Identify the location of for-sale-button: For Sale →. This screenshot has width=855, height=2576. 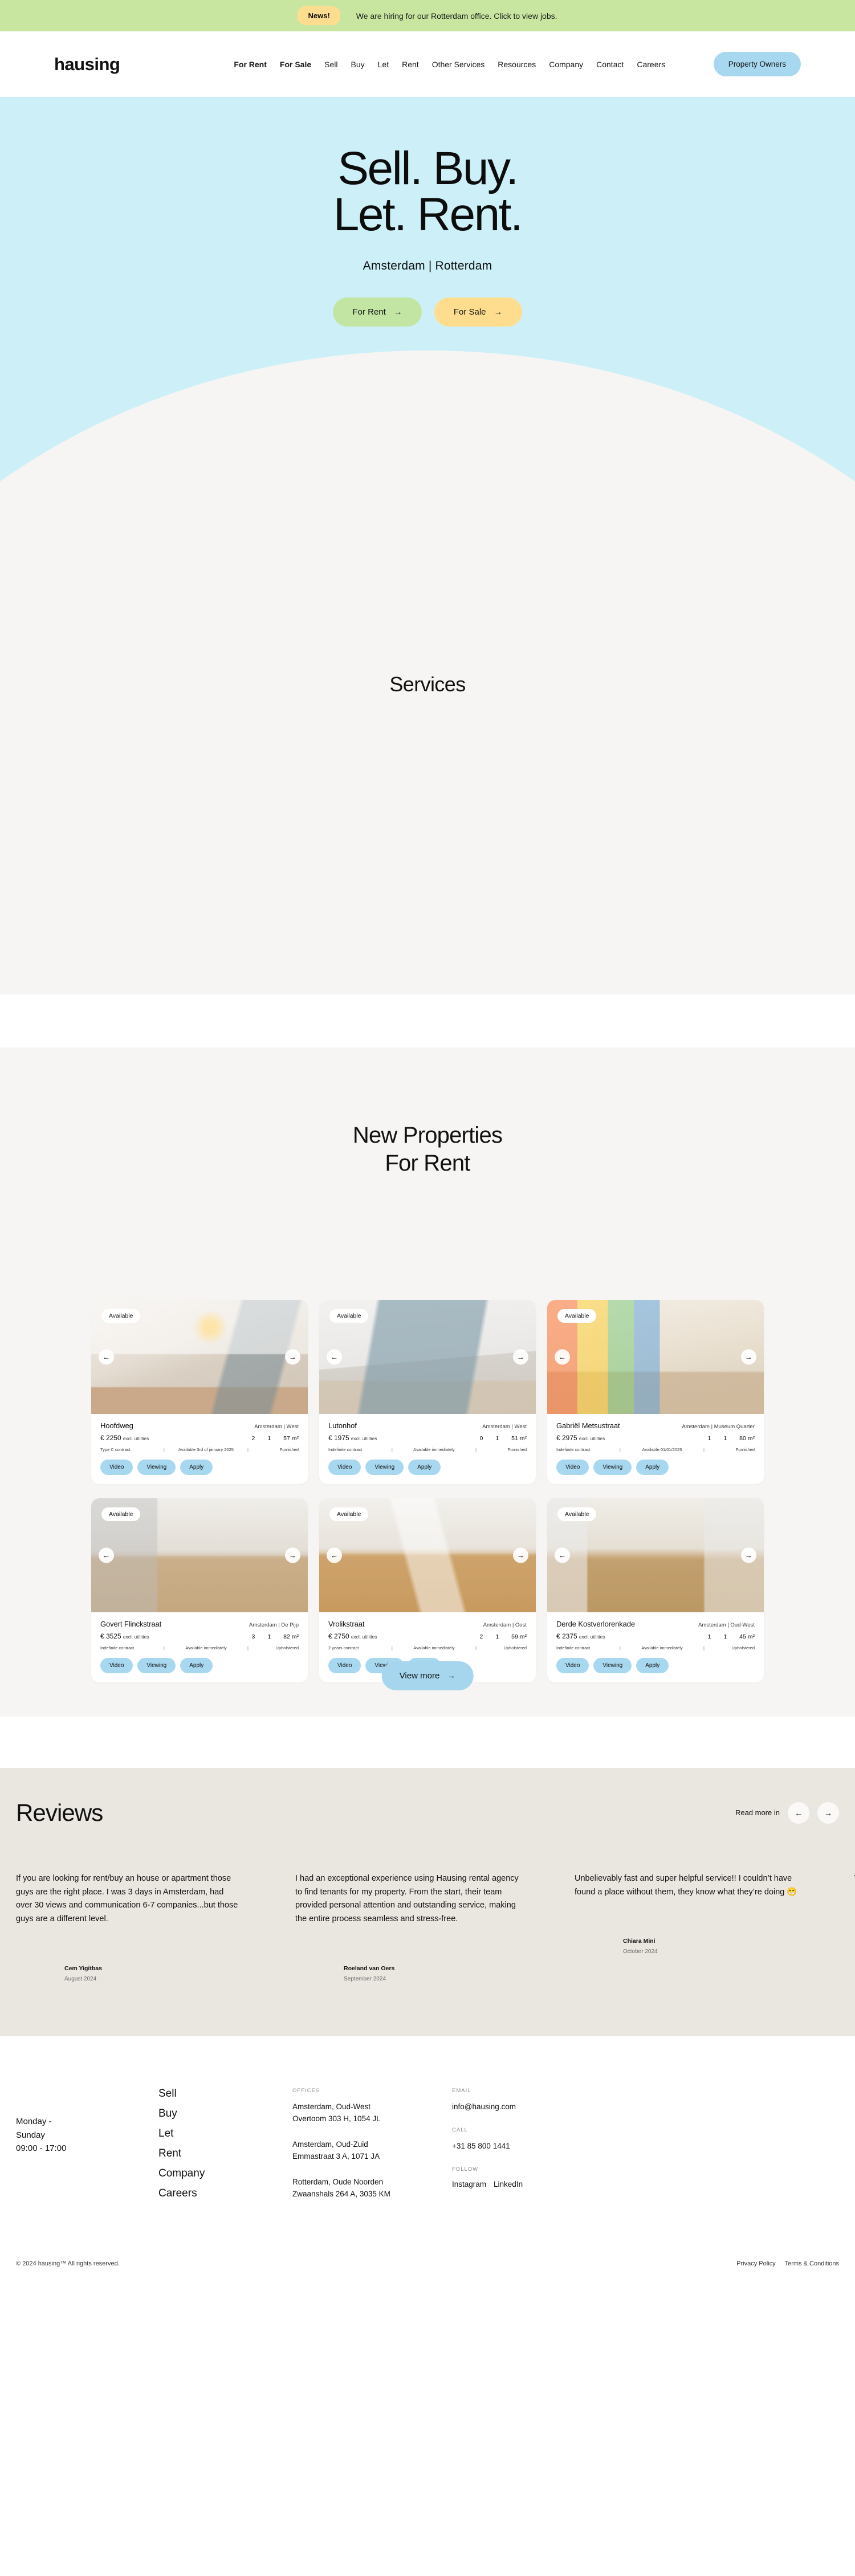
(478, 312).